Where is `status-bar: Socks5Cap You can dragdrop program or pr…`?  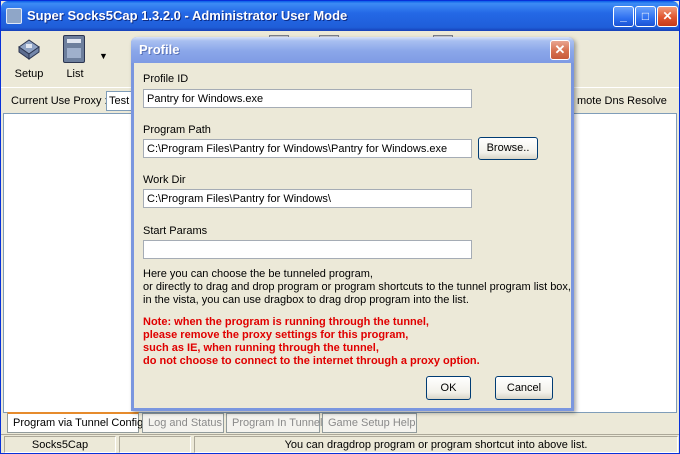 status-bar: Socks5Cap You can dragdrop program or pr… is located at coordinates (340, 443).